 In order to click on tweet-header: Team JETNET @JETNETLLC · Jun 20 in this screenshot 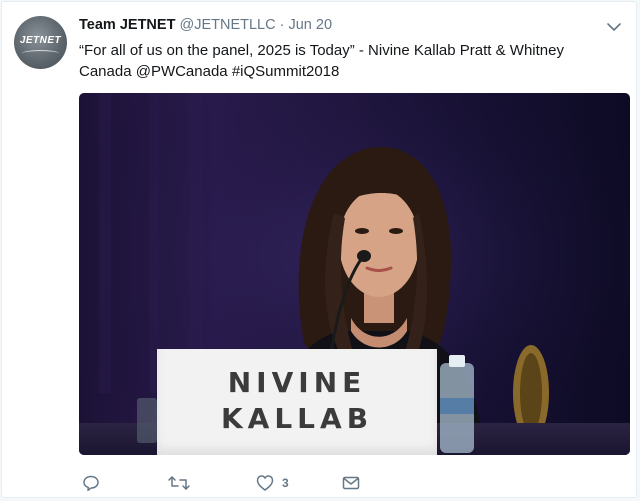, I will do `click(205, 27)`.